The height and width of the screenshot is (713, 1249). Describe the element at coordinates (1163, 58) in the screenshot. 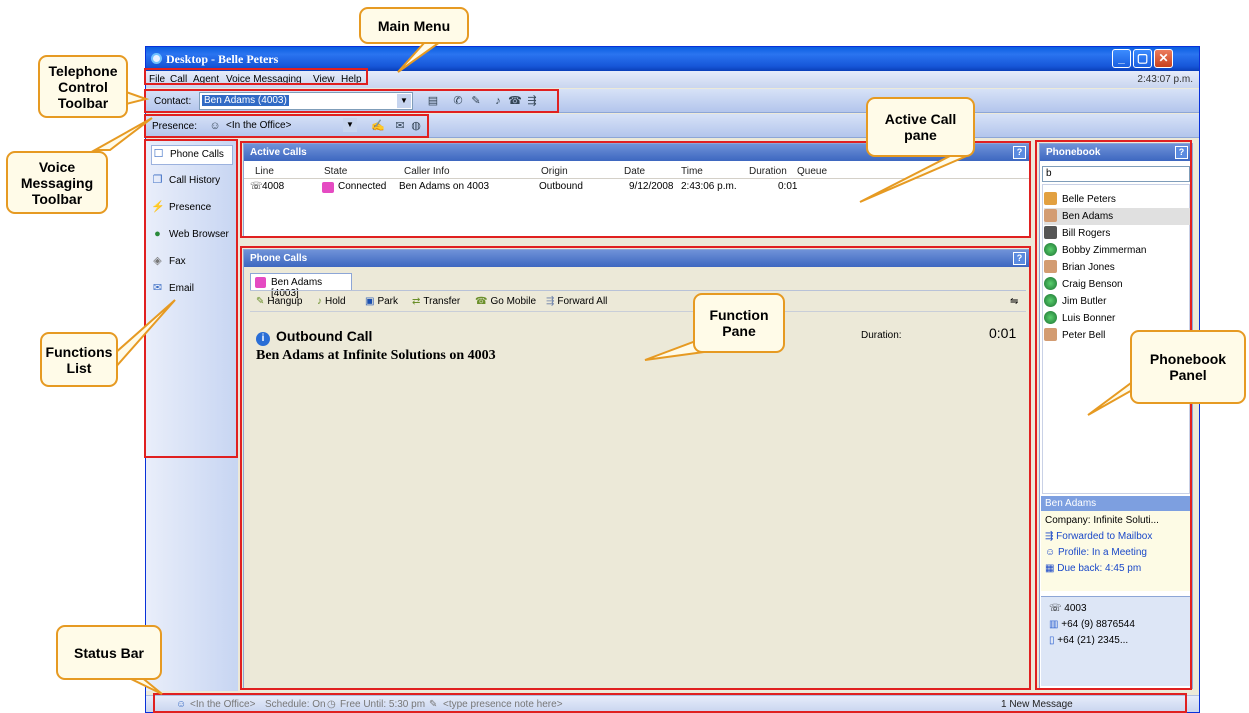

I see `close-button: ✕` at that location.